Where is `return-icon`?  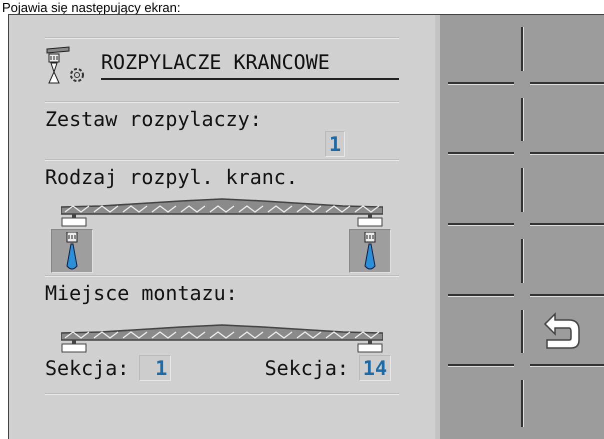
return-icon is located at coordinates (563, 331).